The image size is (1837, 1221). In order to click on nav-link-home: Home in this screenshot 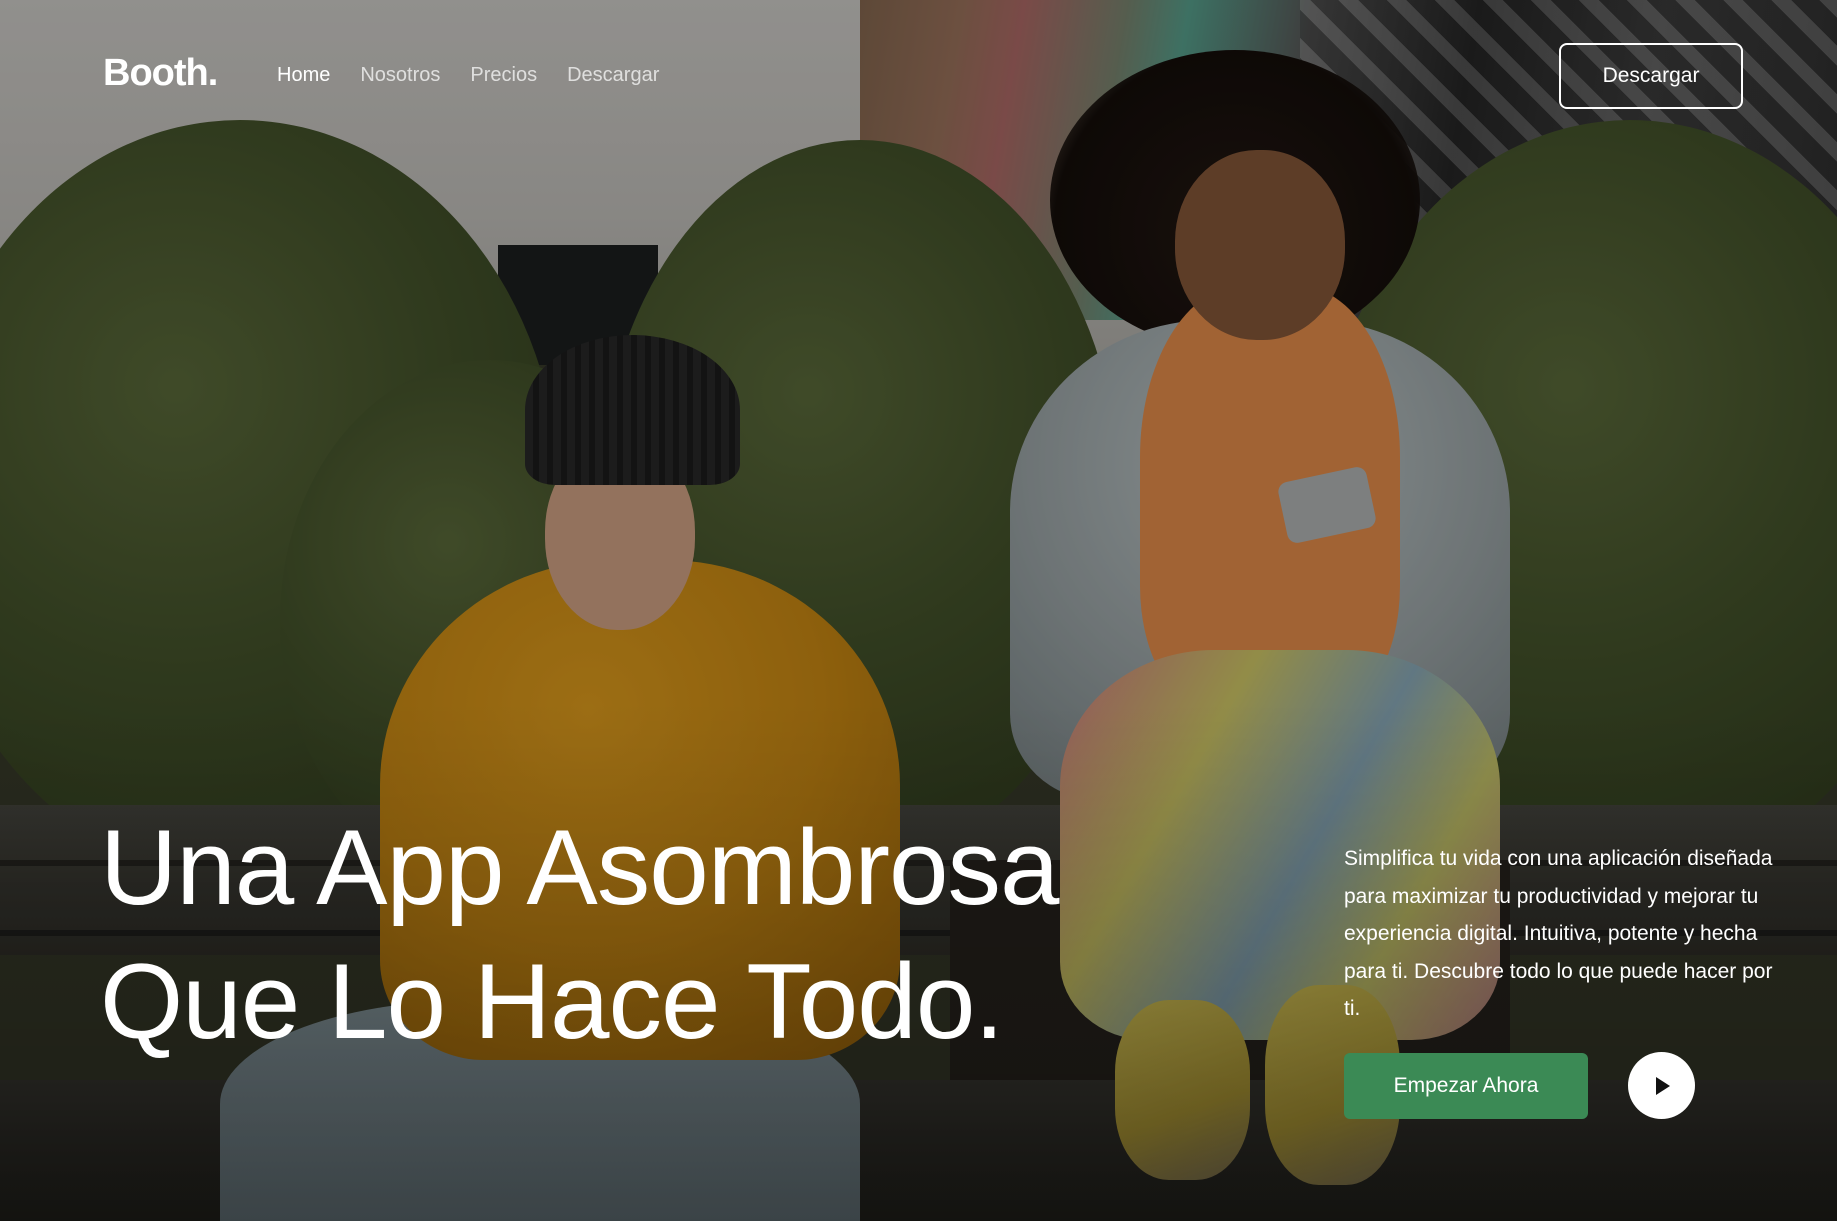, I will do `click(303, 75)`.